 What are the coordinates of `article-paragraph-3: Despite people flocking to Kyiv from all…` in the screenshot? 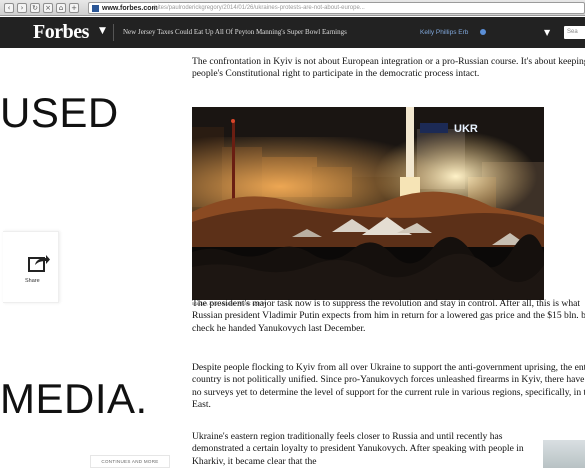 It's located at (388, 386).